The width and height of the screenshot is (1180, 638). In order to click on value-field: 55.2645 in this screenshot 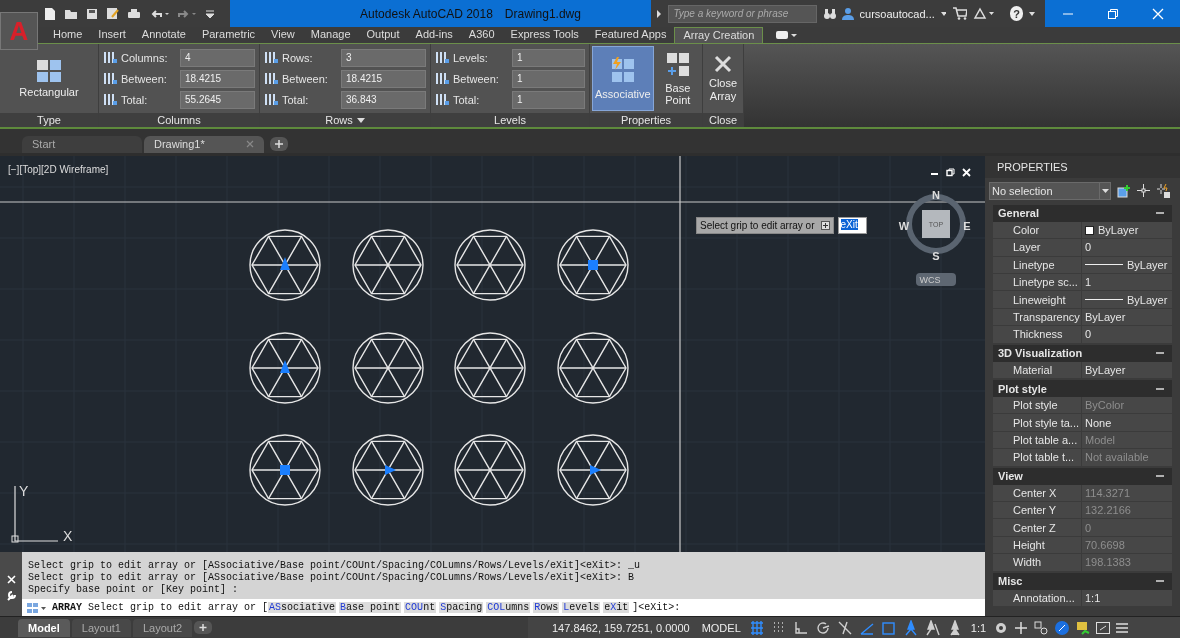, I will do `click(217, 99)`.